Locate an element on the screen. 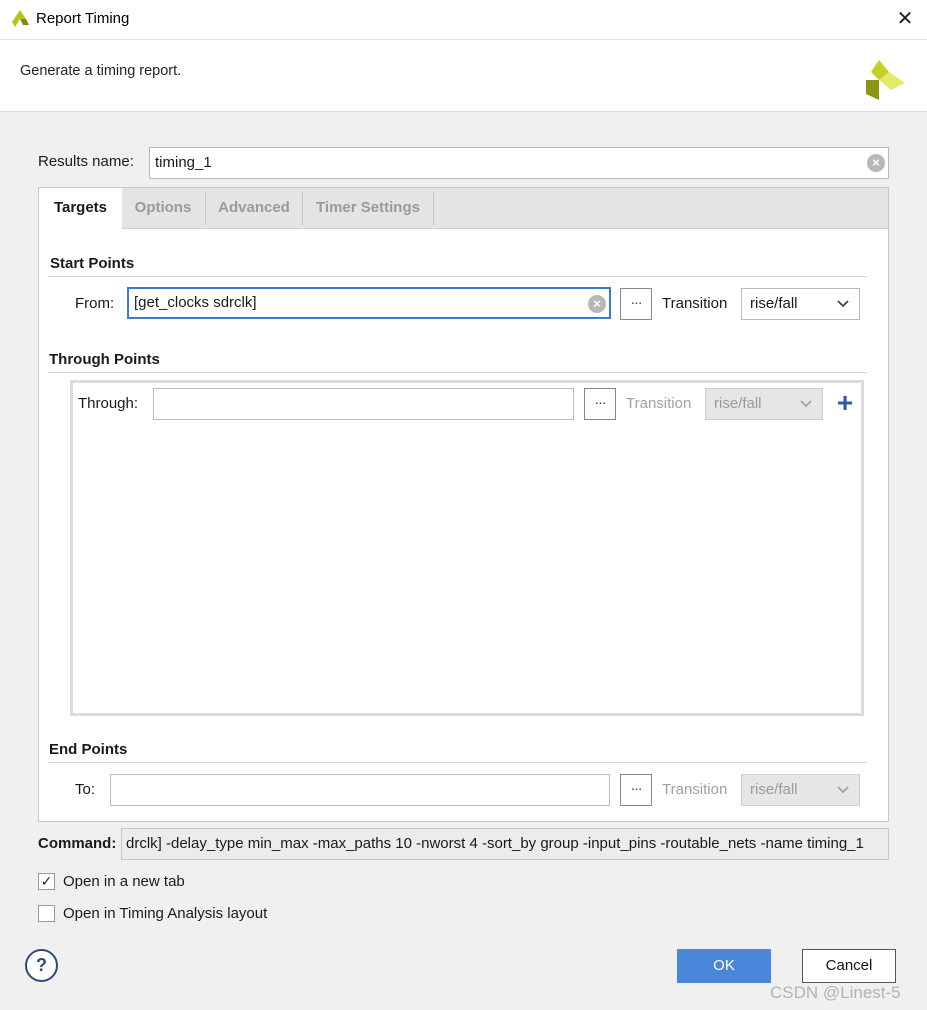 The image size is (927, 1010). through-transition-label: Transition is located at coordinates (659, 403).